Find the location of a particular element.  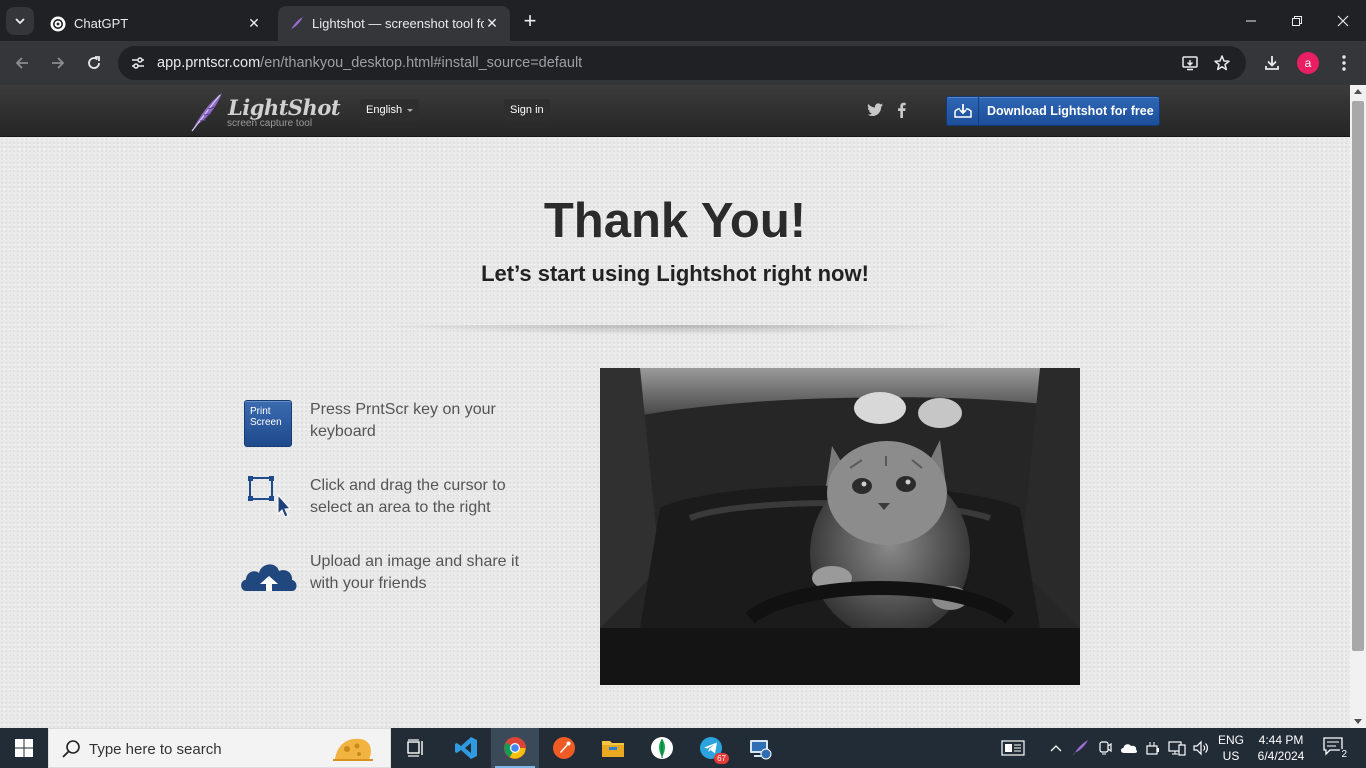

feather-logo-icon is located at coordinates (206, 112).